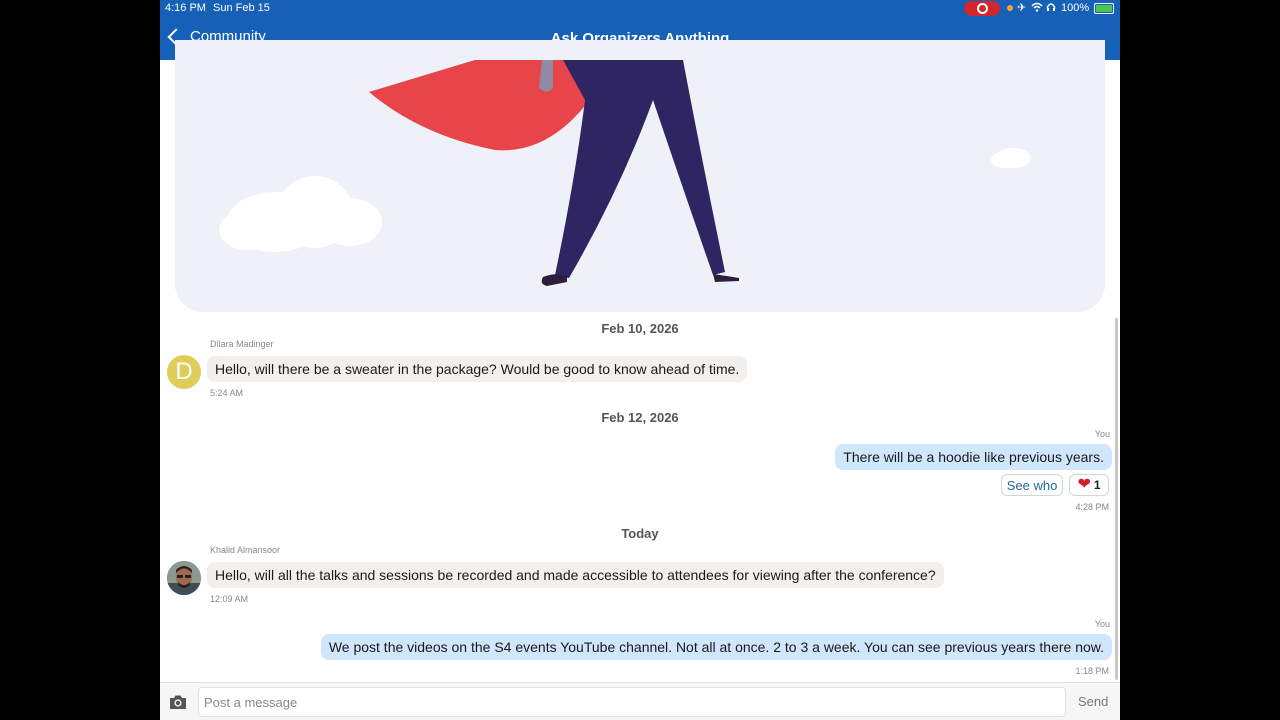 The image size is (1280, 720). What do you see at coordinates (1022, 8) in the screenshot?
I see `airplane-icon: ✈` at bounding box center [1022, 8].